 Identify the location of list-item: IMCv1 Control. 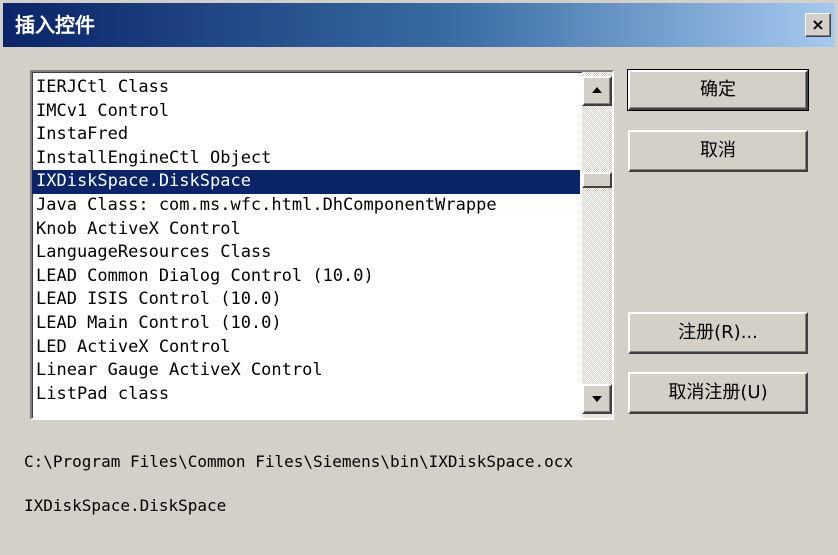
(306, 112).